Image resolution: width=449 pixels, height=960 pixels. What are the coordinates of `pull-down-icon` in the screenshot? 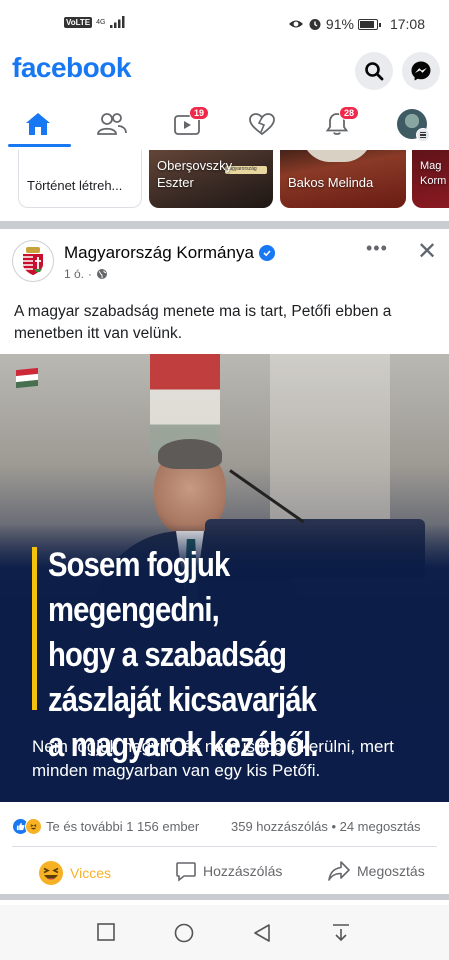 It's located at (341, 933).